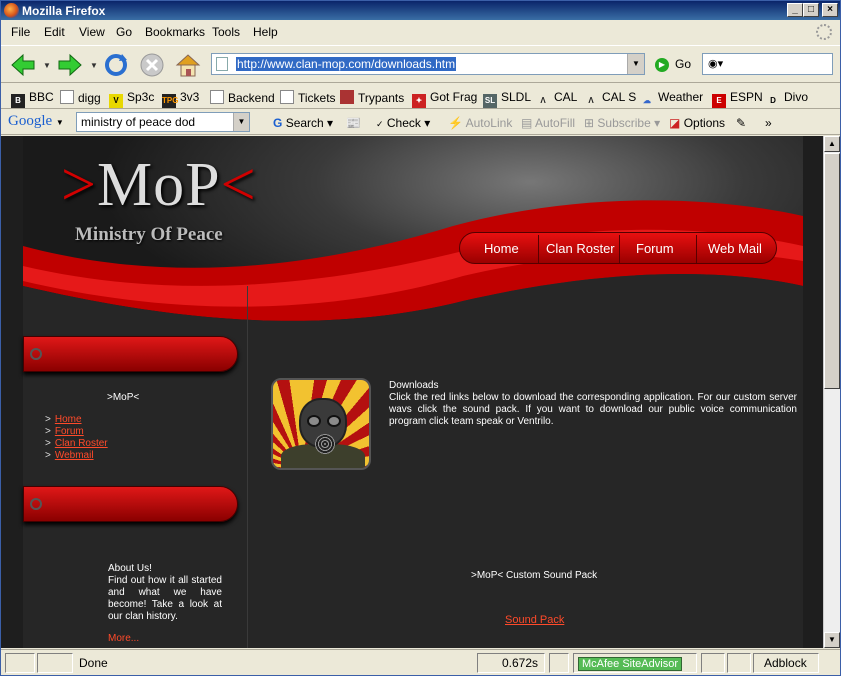  I want to click on site-nav-forum: Forum, so click(655, 248).